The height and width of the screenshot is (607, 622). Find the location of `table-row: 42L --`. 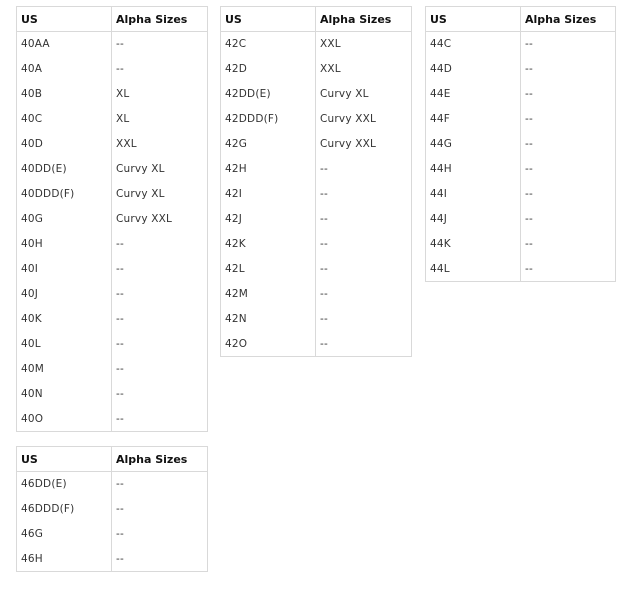

table-row: 42L -- is located at coordinates (316, 269).